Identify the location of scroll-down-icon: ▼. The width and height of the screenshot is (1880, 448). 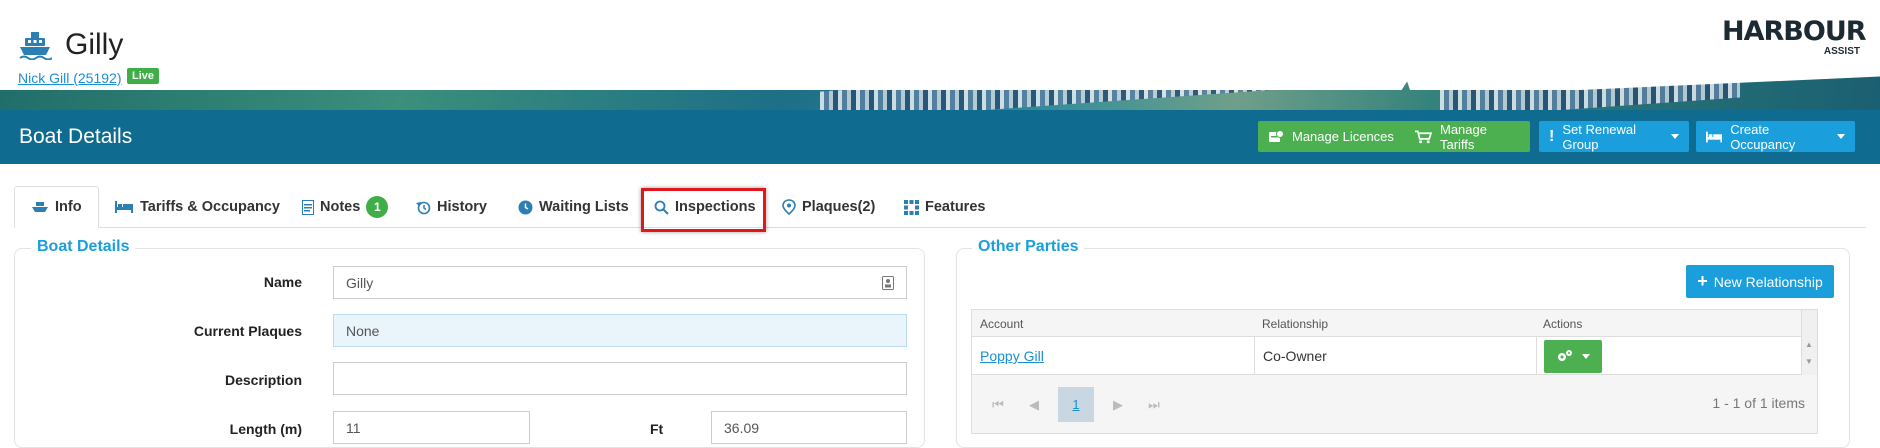
(1809, 361).